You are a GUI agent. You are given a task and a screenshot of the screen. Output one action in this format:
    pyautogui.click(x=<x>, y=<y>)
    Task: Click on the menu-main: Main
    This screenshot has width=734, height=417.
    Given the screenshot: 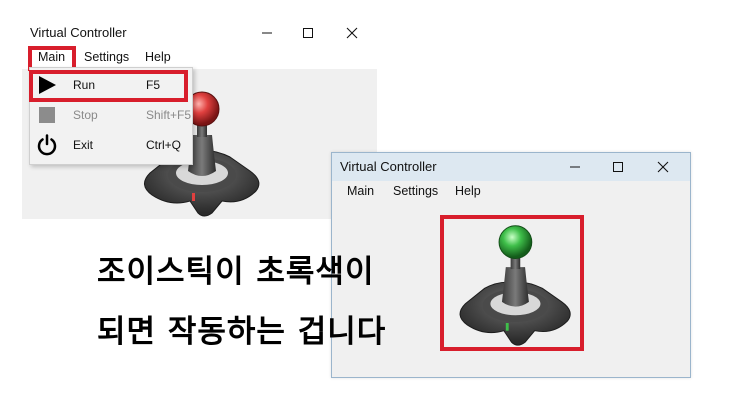 What is the action you would take?
    pyautogui.click(x=360, y=191)
    